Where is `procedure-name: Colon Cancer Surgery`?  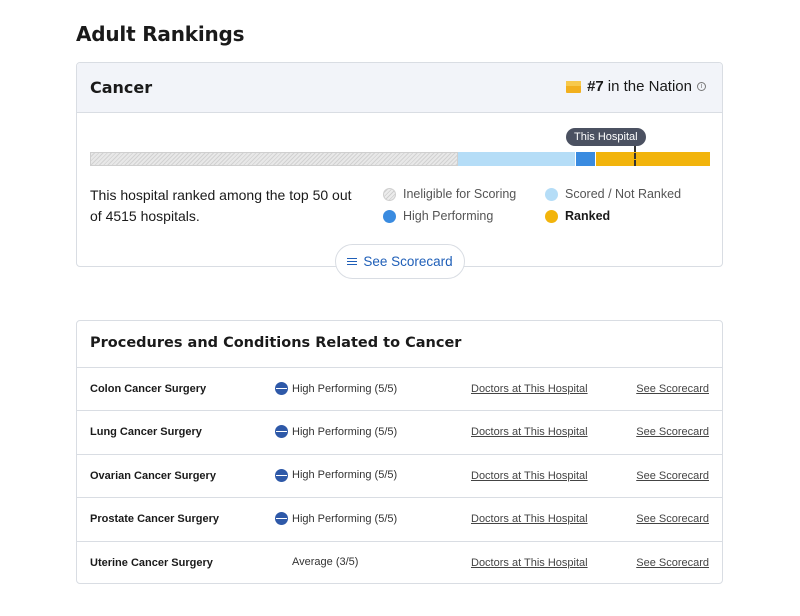 procedure-name: Colon Cancer Surgery is located at coordinates (148, 389).